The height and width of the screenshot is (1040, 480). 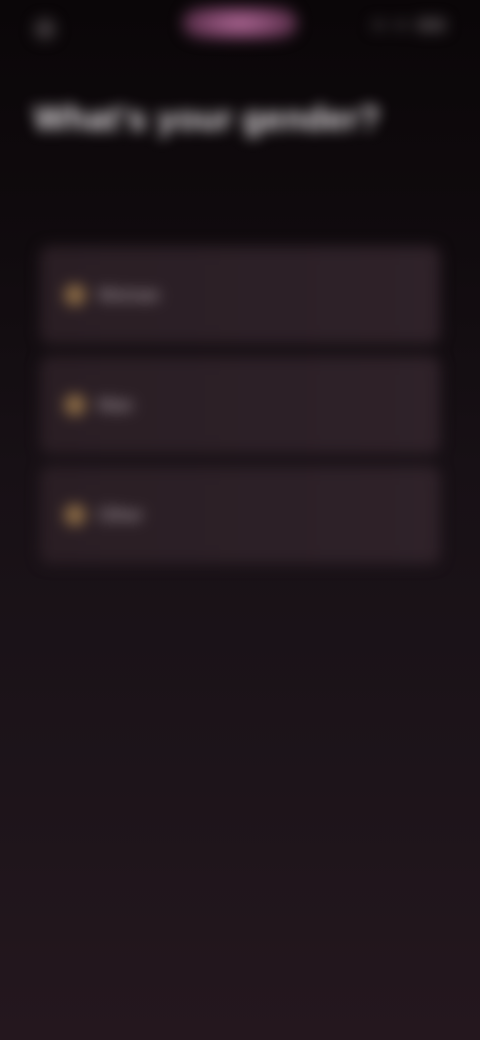 I want to click on progress-pill, so click(x=240, y=23).